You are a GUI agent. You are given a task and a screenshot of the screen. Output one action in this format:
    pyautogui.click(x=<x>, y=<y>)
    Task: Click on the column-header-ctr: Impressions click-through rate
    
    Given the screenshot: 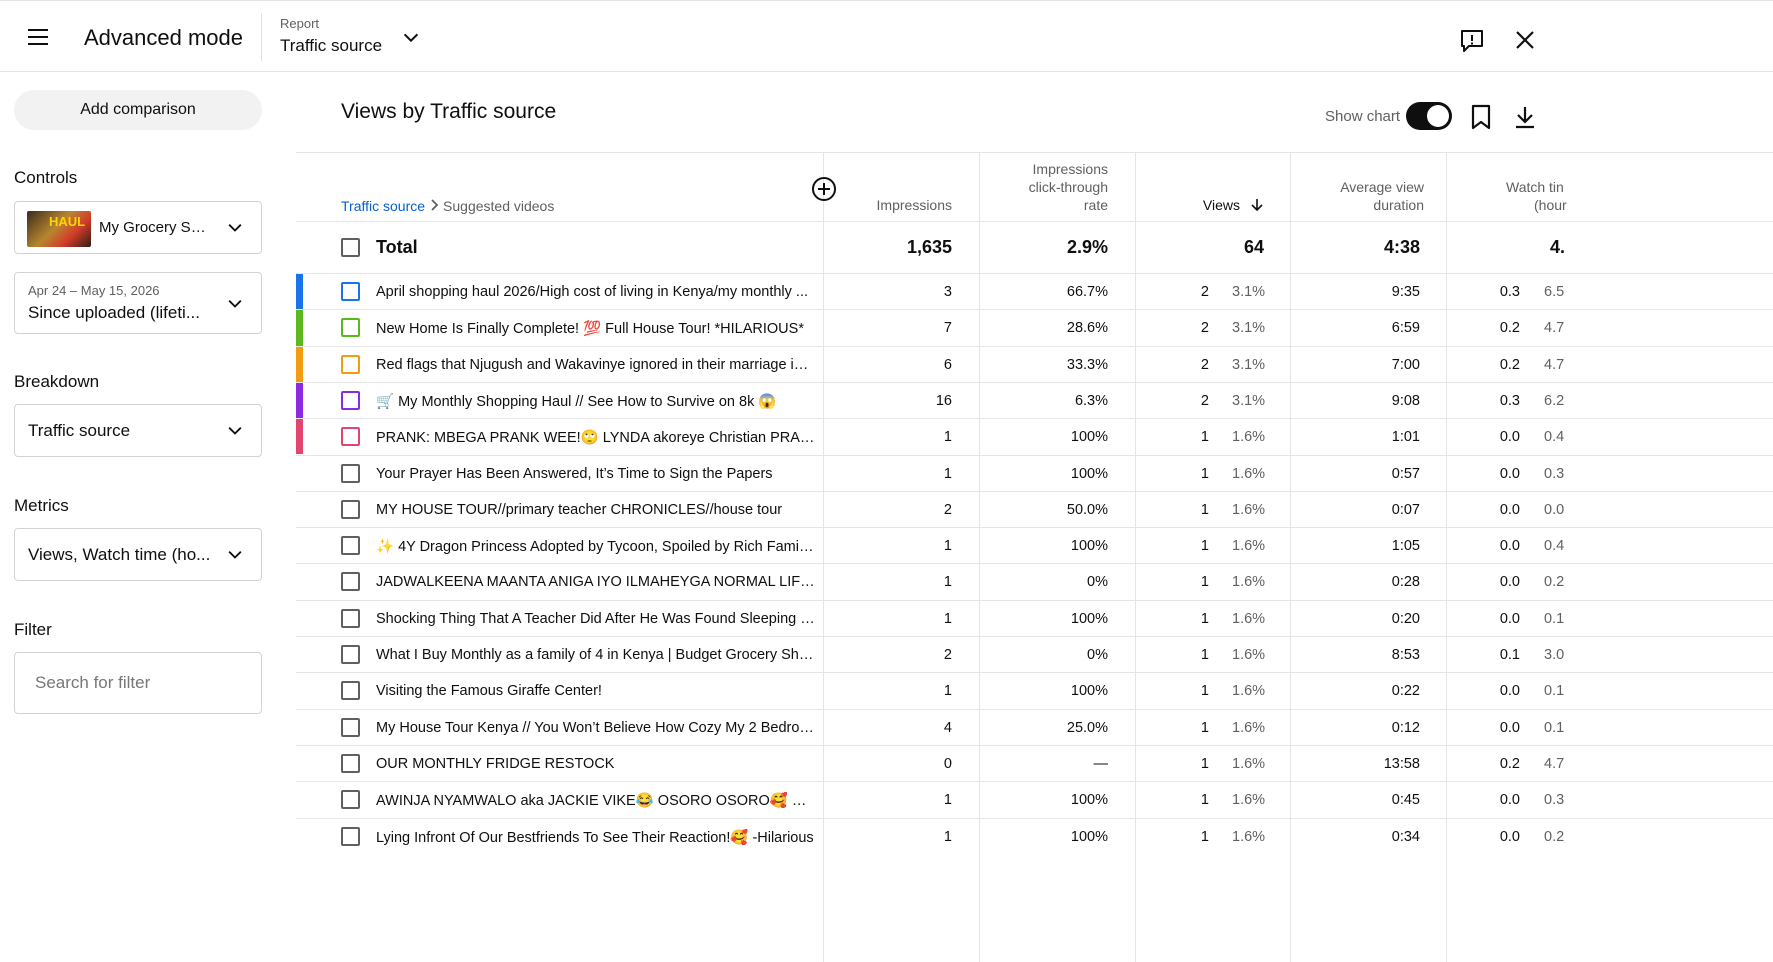 What is the action you would take?
    pyautogui.click(x=1047, y=186)
    